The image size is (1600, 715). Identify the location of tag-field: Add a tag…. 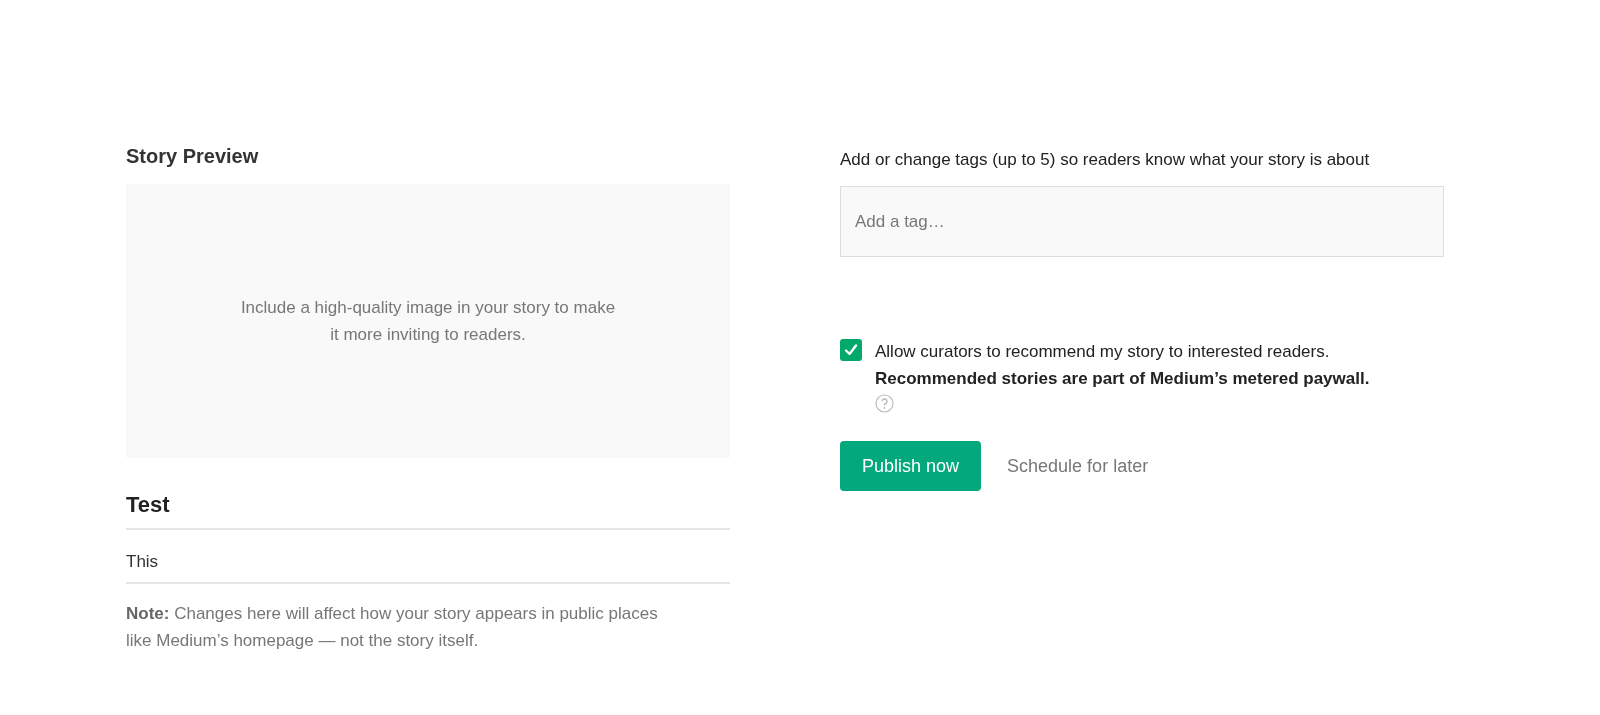
(1142, 221).